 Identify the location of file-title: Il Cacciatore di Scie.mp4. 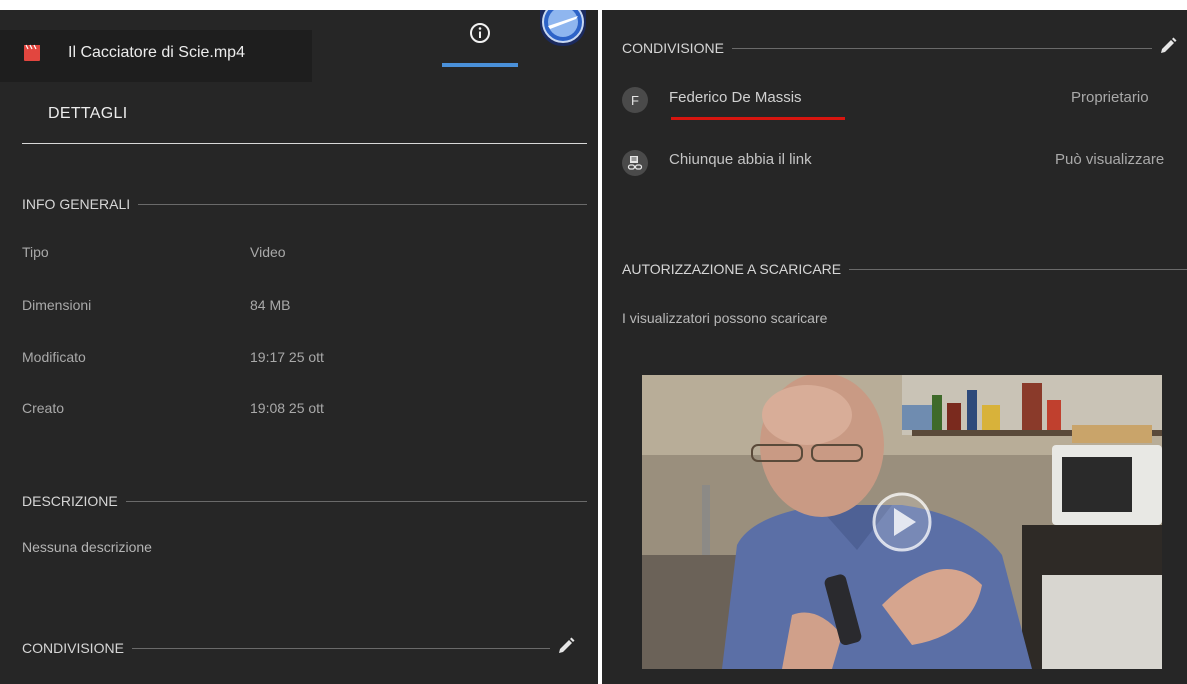
(156, 52).